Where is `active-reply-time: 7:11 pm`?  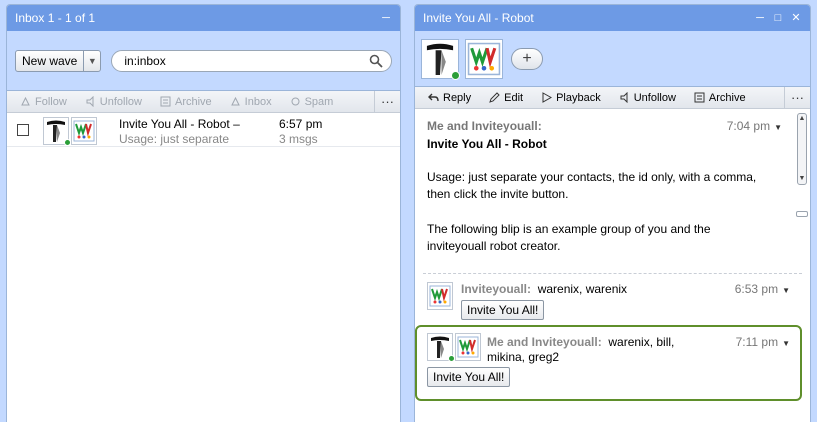
active-reply-time: 7:11 pm is located at coordinates (757, 342).